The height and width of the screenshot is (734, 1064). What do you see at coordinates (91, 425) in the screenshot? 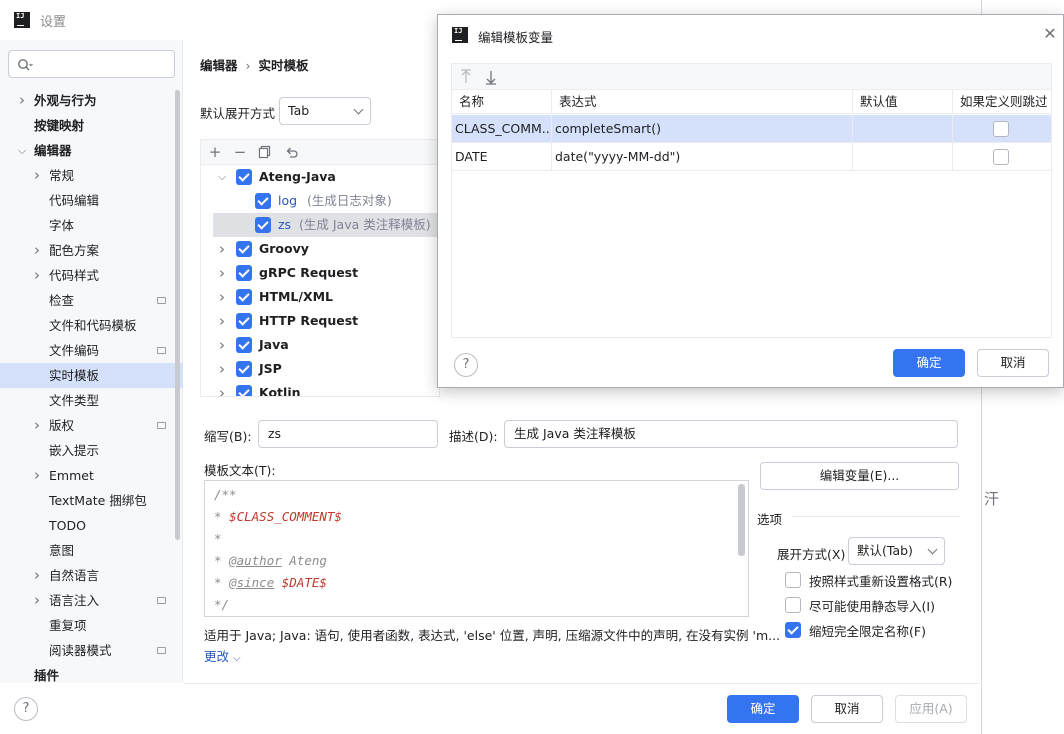
I see `sidebar-item: › 版权` at bounding box center [91, 425].